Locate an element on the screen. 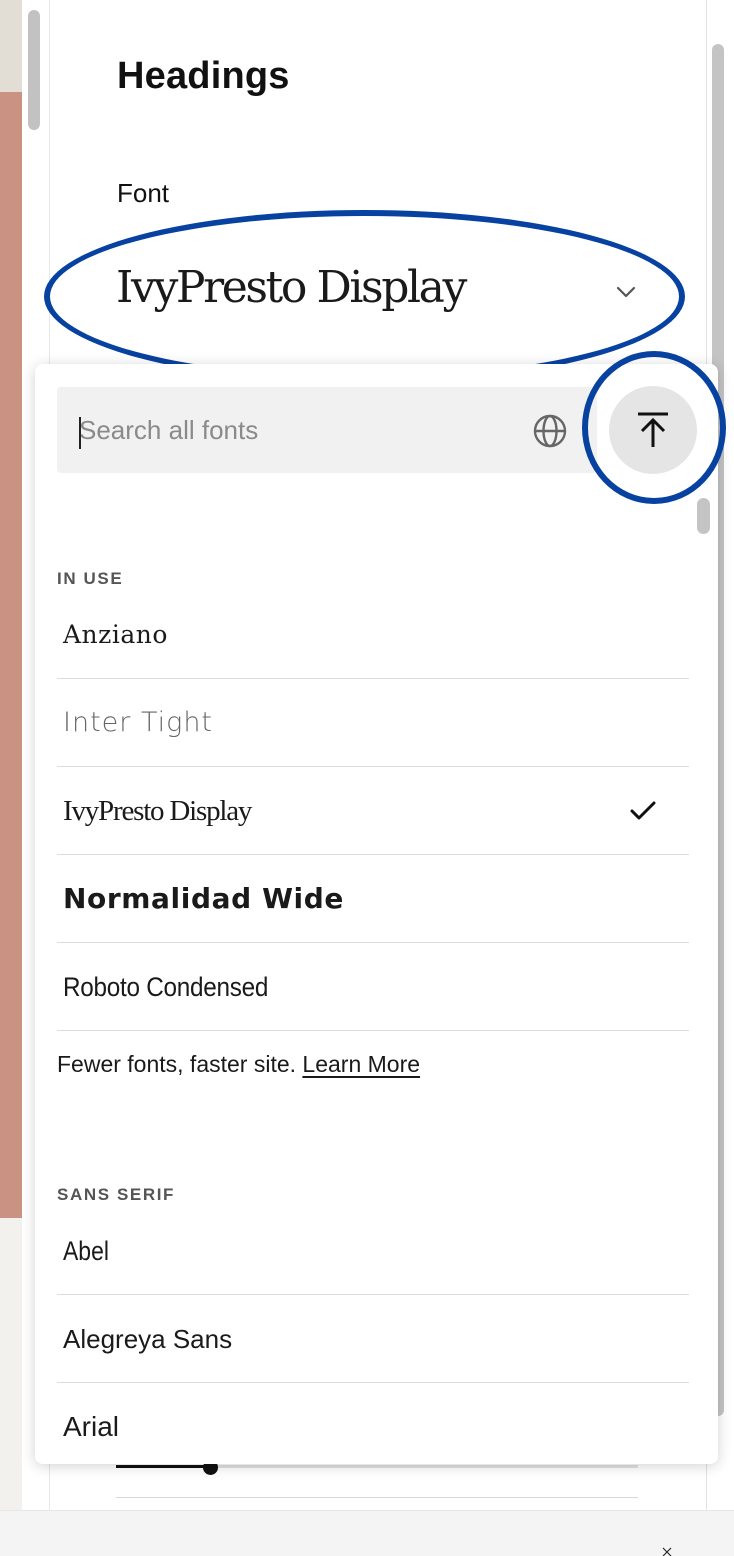 This screenshot has width=734, height=1556. section-label-in-use: IN USE is located at coordinates (90, 578).